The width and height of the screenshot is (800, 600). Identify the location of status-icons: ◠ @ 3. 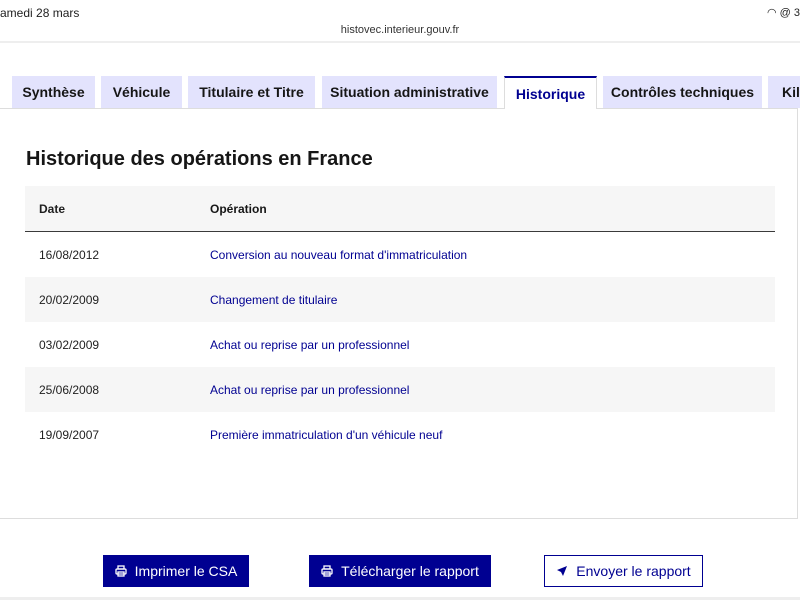
(783, 12).